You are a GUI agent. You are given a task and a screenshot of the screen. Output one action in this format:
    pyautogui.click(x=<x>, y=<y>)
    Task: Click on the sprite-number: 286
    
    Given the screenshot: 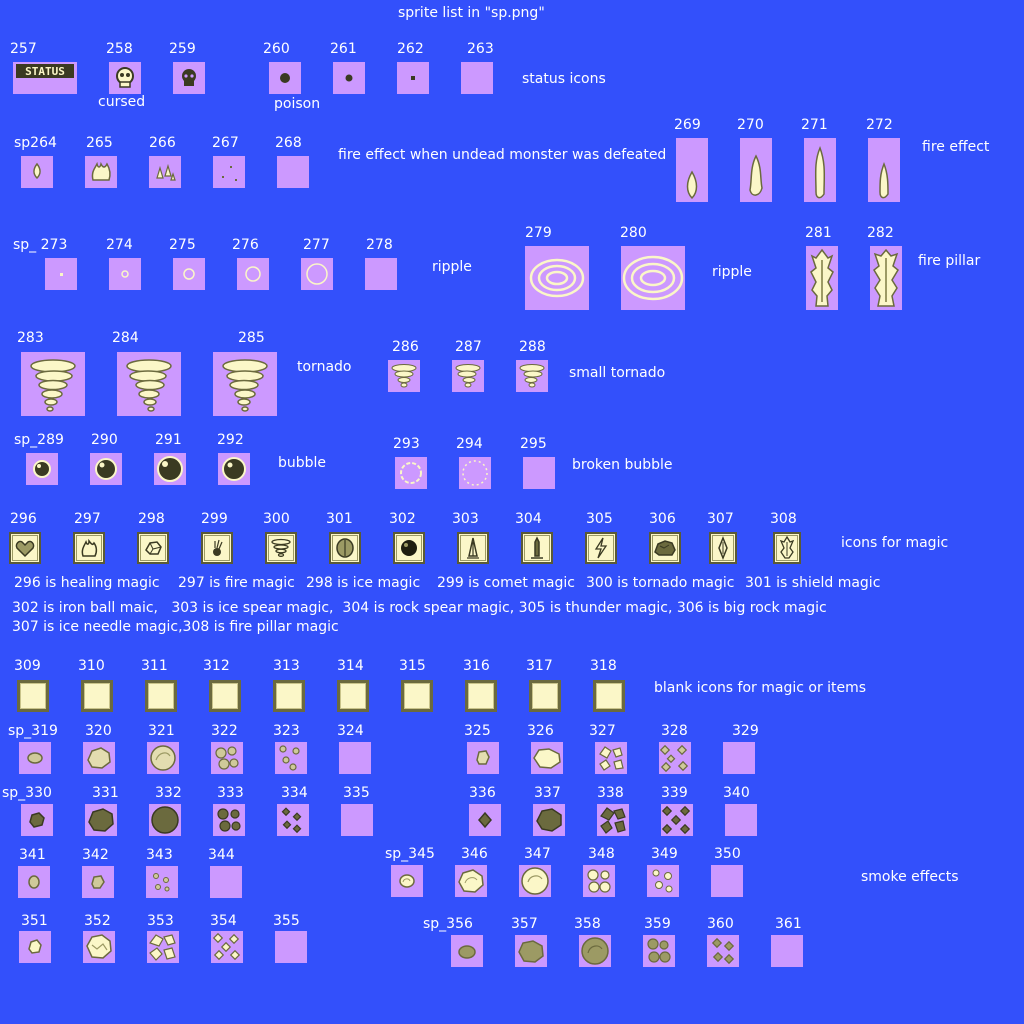 What is the action you would take?
    pyautogui.click(x=405, y=347)
    